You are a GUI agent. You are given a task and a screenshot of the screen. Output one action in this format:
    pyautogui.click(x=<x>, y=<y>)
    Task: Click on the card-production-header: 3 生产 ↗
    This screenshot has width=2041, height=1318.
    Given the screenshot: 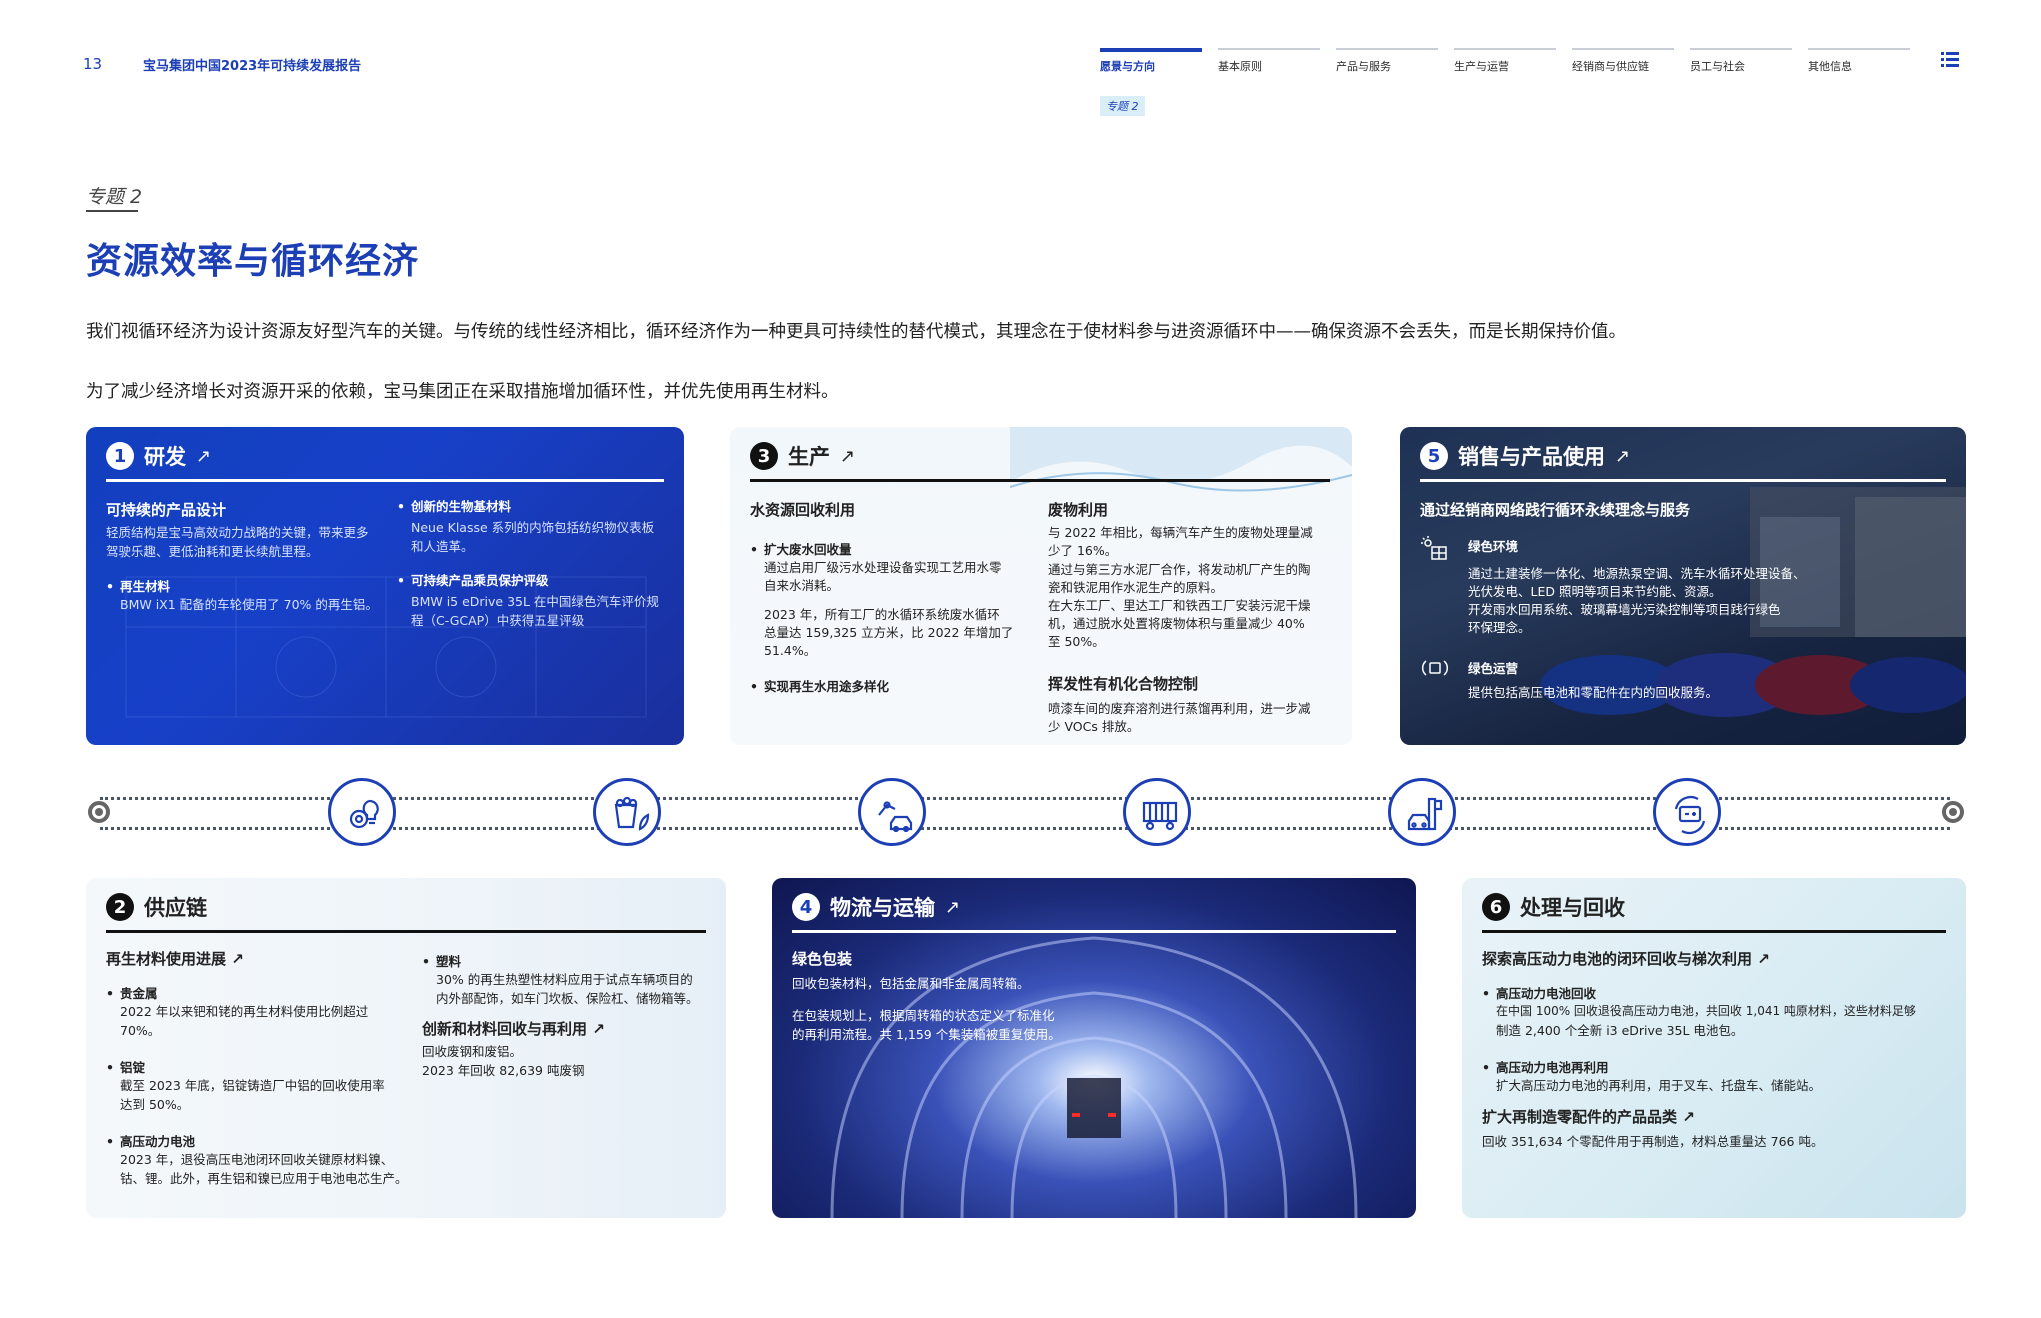 What is the action you would take?
    pyautogui.click(x=802, y=456)
    